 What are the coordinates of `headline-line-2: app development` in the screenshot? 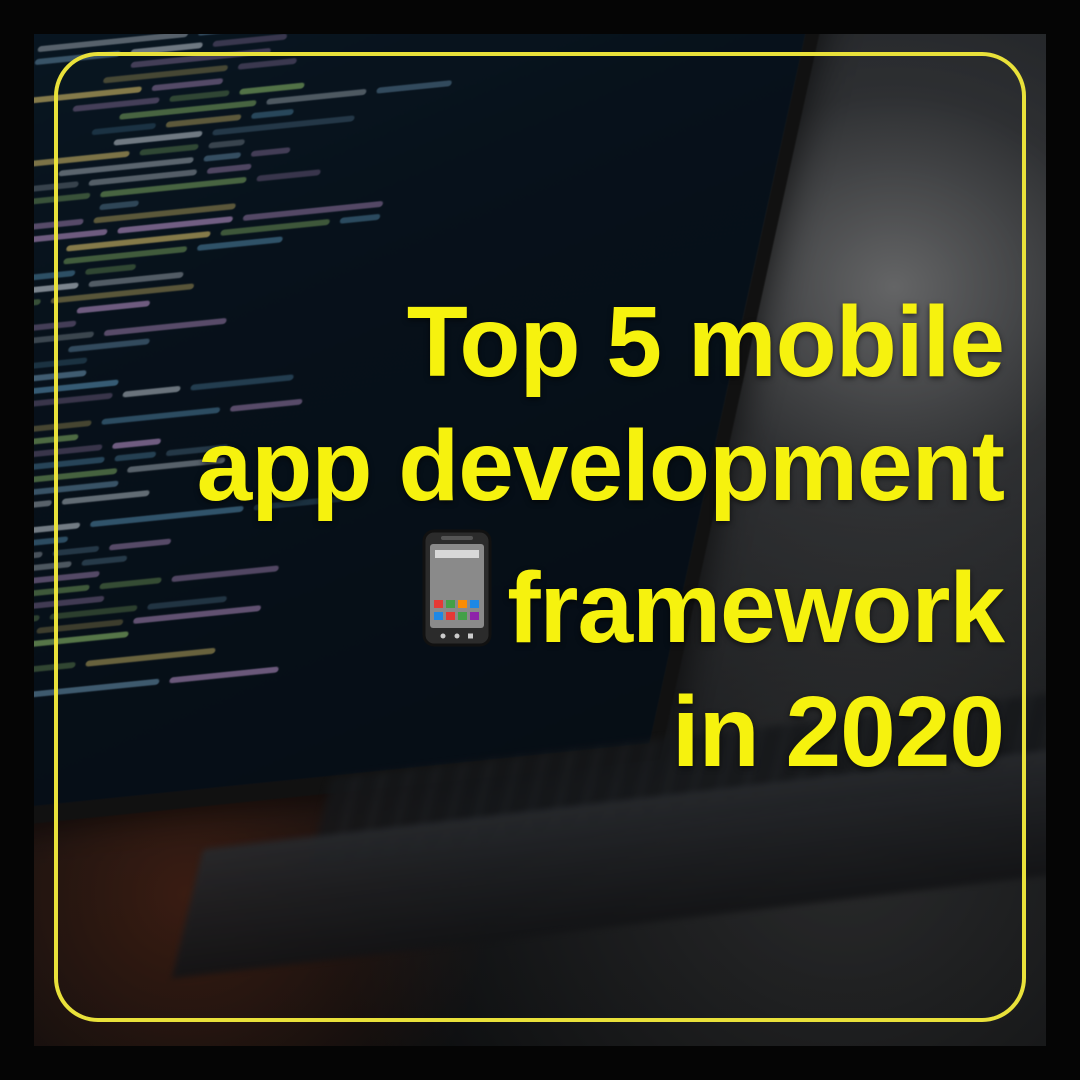 It's located at (600, 466).